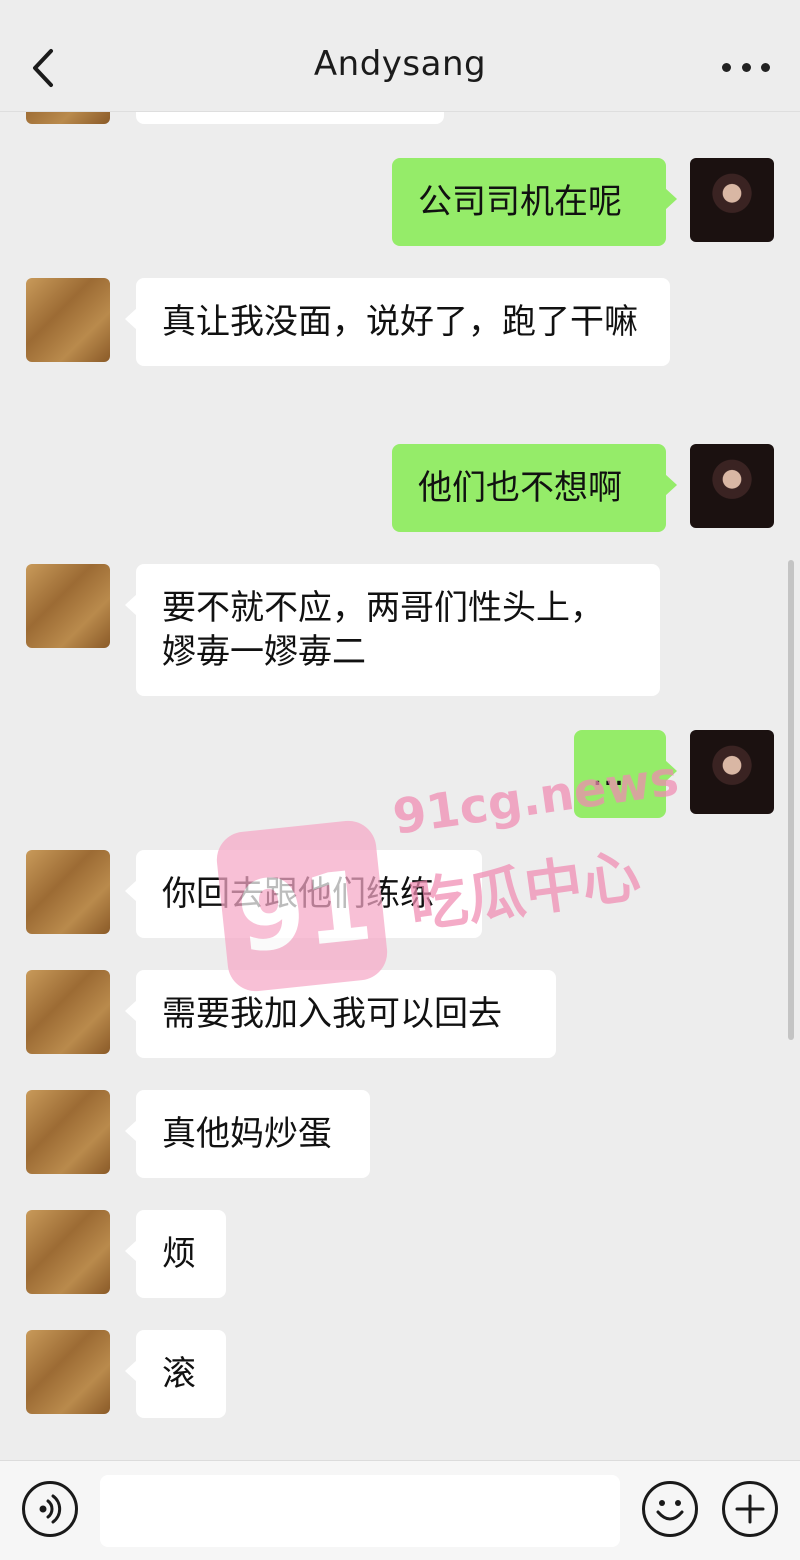 Image resolution: width=800 pixels, height=1560 pixels. Describe the element at coordinates (175, 1254) in the screenshot. I see `message-bubble-incoming: 烦` at that location.